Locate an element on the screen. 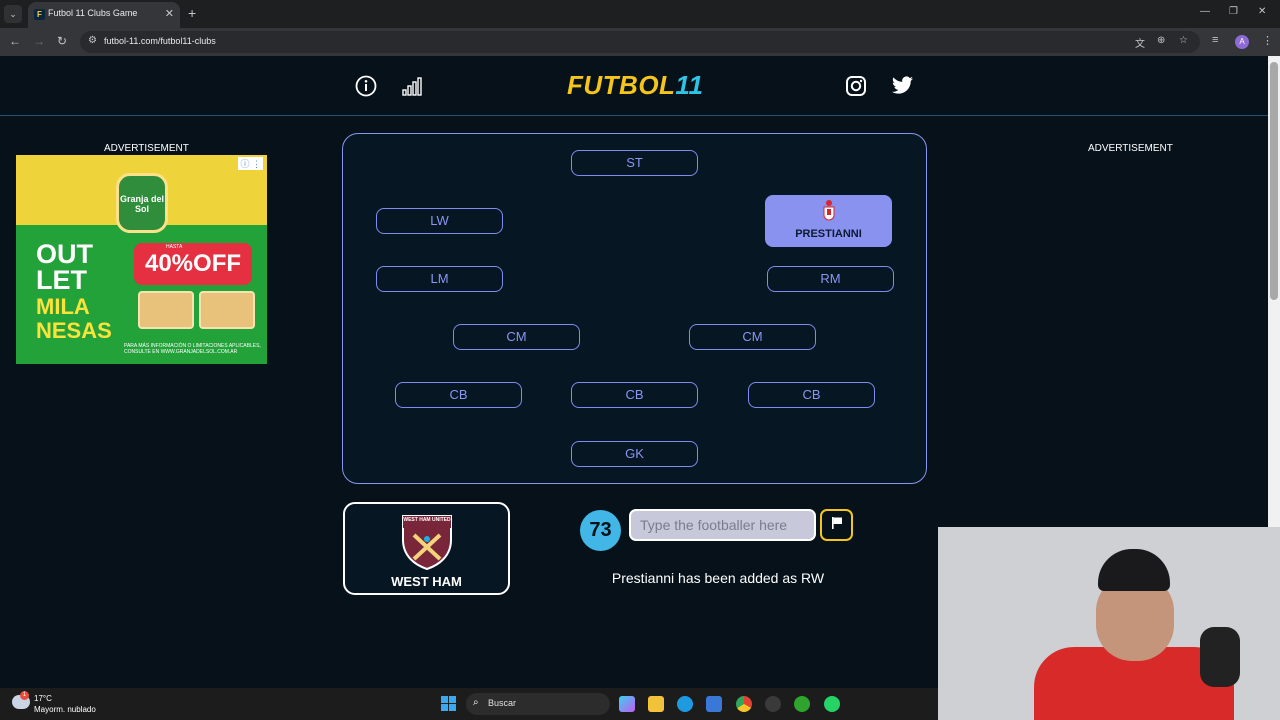 This screenshot has width=1280, height=720. microsoft-store-icon is located at coordinates (714, 704).